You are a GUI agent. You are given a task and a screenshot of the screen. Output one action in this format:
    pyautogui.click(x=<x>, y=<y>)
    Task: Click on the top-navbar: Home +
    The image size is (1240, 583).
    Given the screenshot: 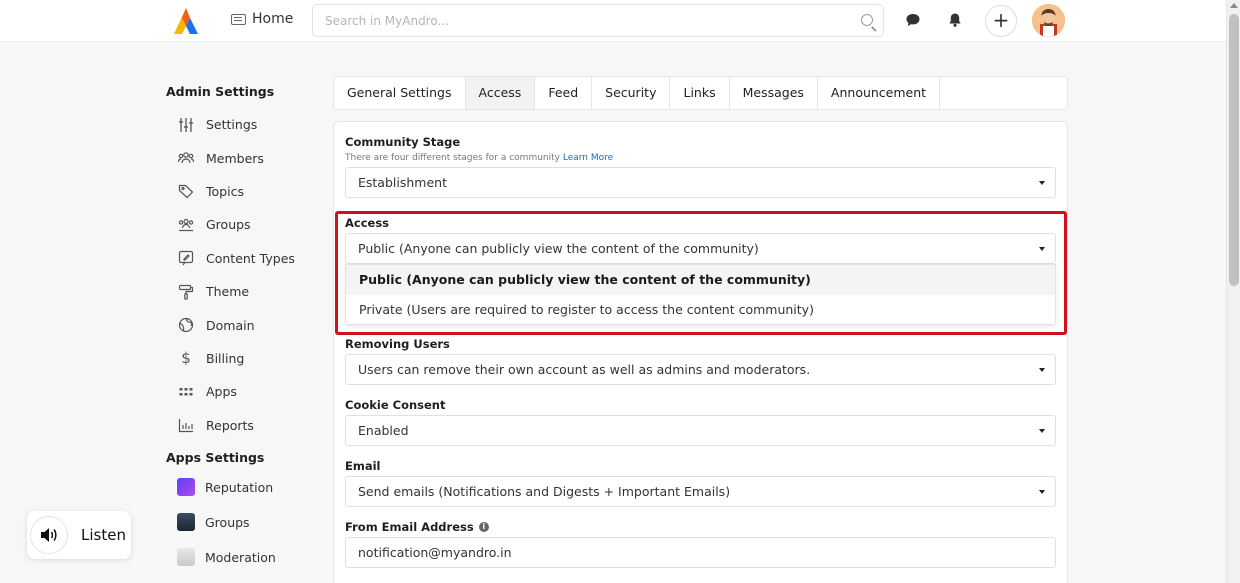 What is the action you would take?
    pyautogui.click(x=613, y=21)
    